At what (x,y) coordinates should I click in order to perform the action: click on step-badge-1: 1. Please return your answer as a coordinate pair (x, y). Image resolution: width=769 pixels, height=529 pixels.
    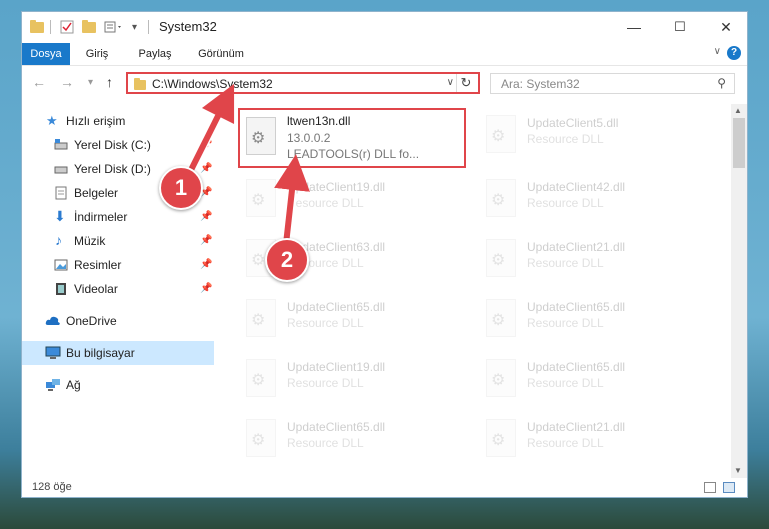
    Looking at the image, I should click on (181, 188).